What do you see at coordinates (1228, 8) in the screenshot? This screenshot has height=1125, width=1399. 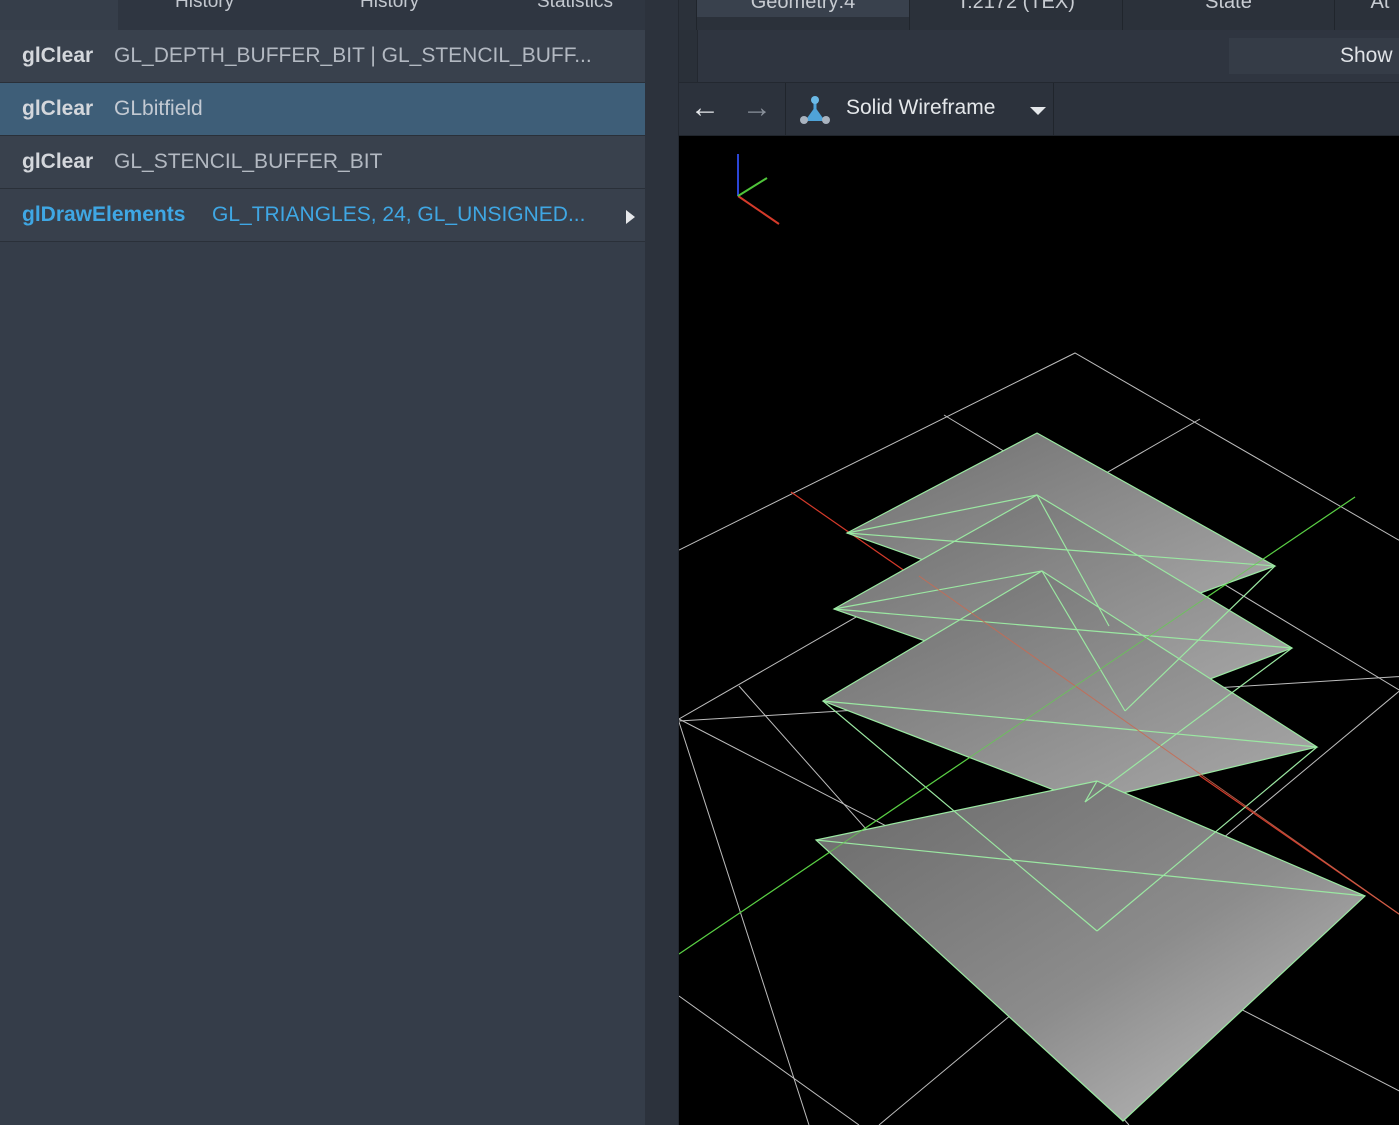 I see `tab-state: State` at bounding box center [1228, 8].